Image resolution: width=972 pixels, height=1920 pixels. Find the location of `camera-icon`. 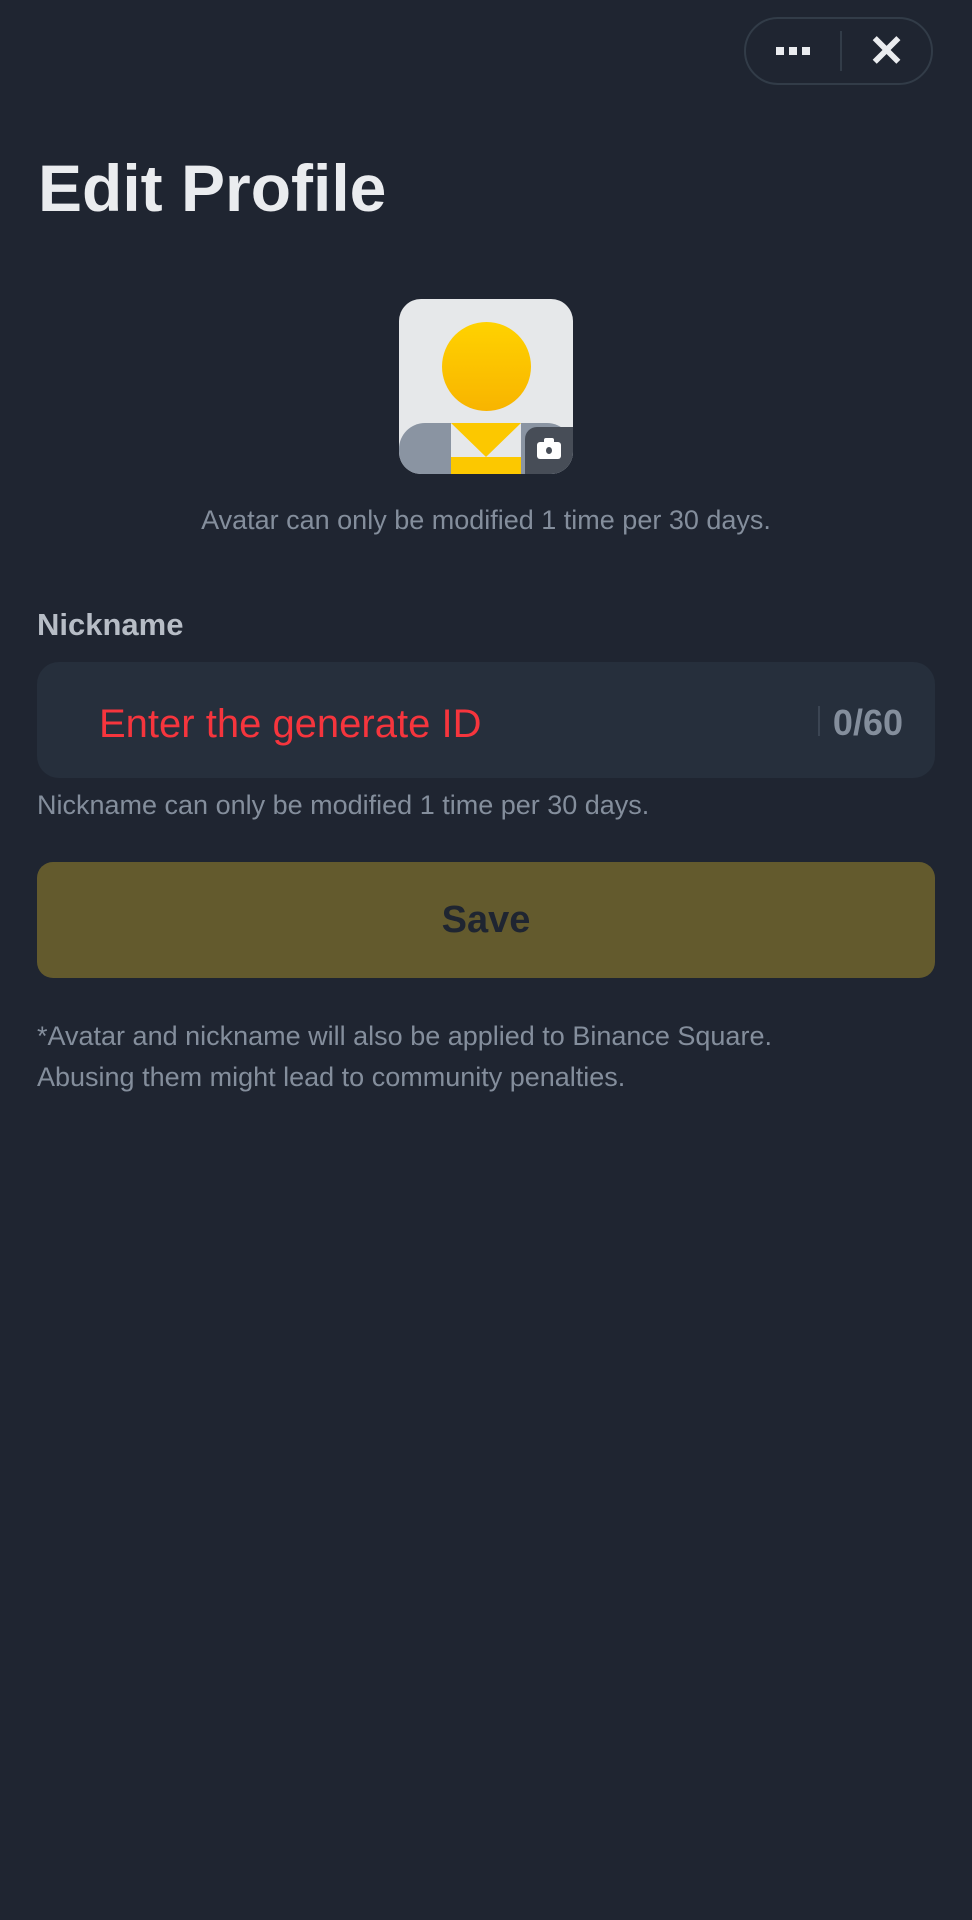

camera-icon is located at coordinates (549, 448).